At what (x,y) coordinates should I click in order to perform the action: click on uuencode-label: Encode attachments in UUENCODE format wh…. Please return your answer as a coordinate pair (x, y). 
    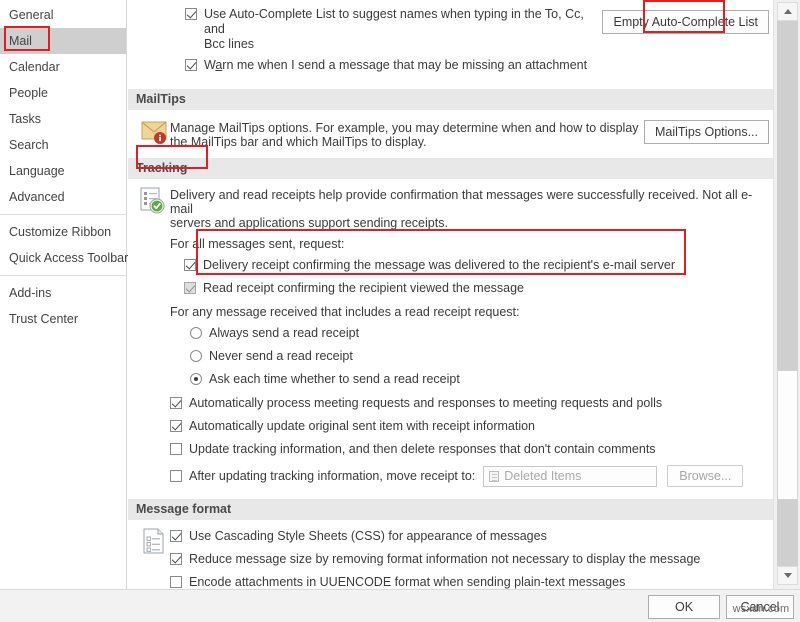
    Looking at the image, I should click on (407, 582).